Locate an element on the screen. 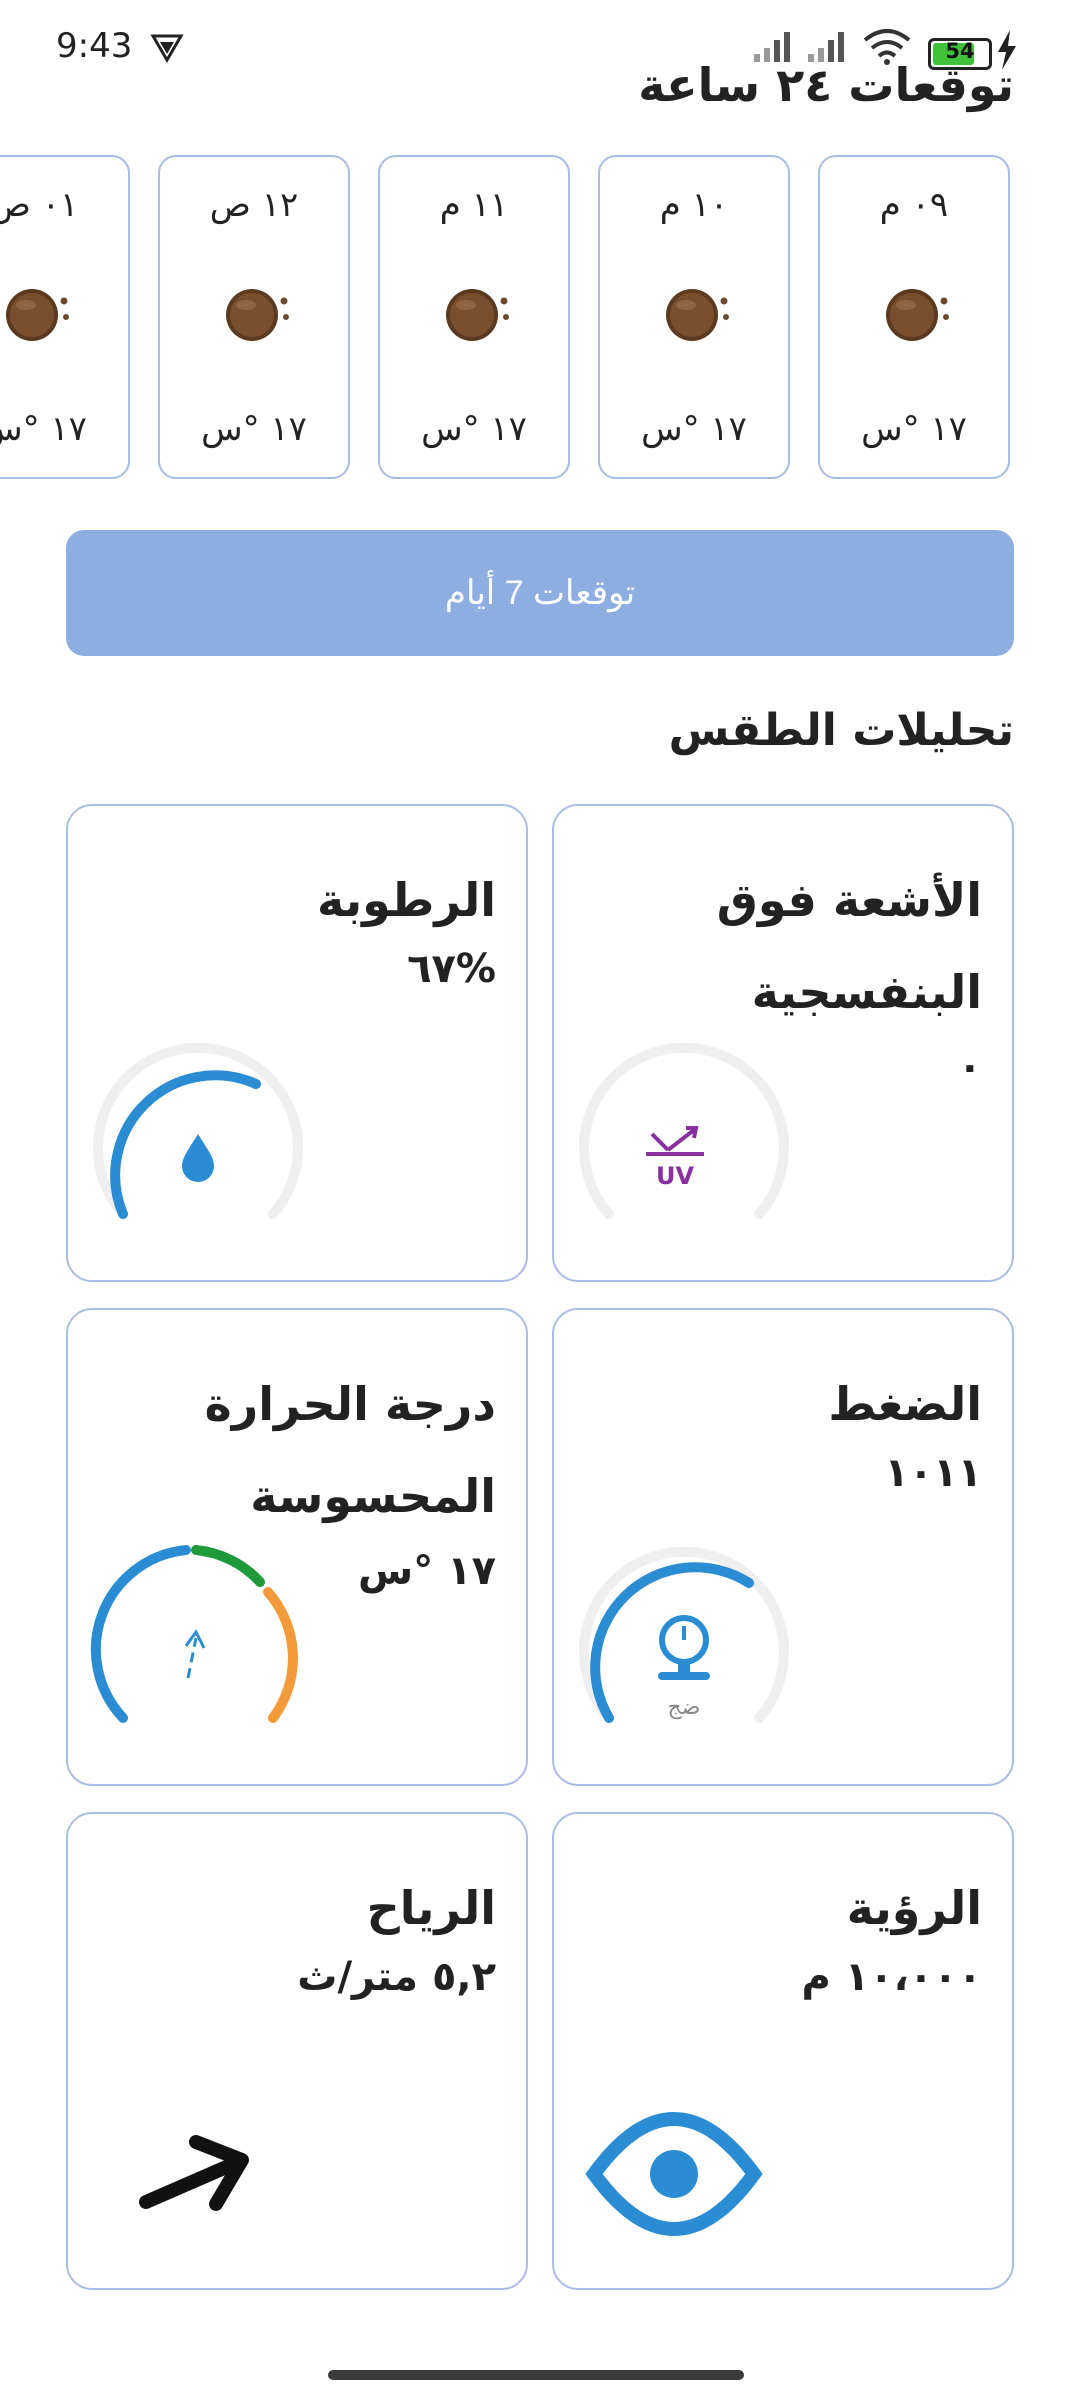 The height and width of the screenshot is (2400, 1080). hour-time: ١١ م is located at coordinates (474, 205).